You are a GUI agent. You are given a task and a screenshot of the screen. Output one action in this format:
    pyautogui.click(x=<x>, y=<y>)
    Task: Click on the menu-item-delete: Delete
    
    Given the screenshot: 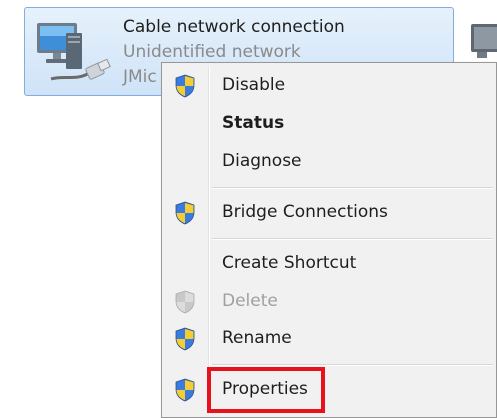 What is the action you would take?
    pyautogui.click(x=329, y=301)
    